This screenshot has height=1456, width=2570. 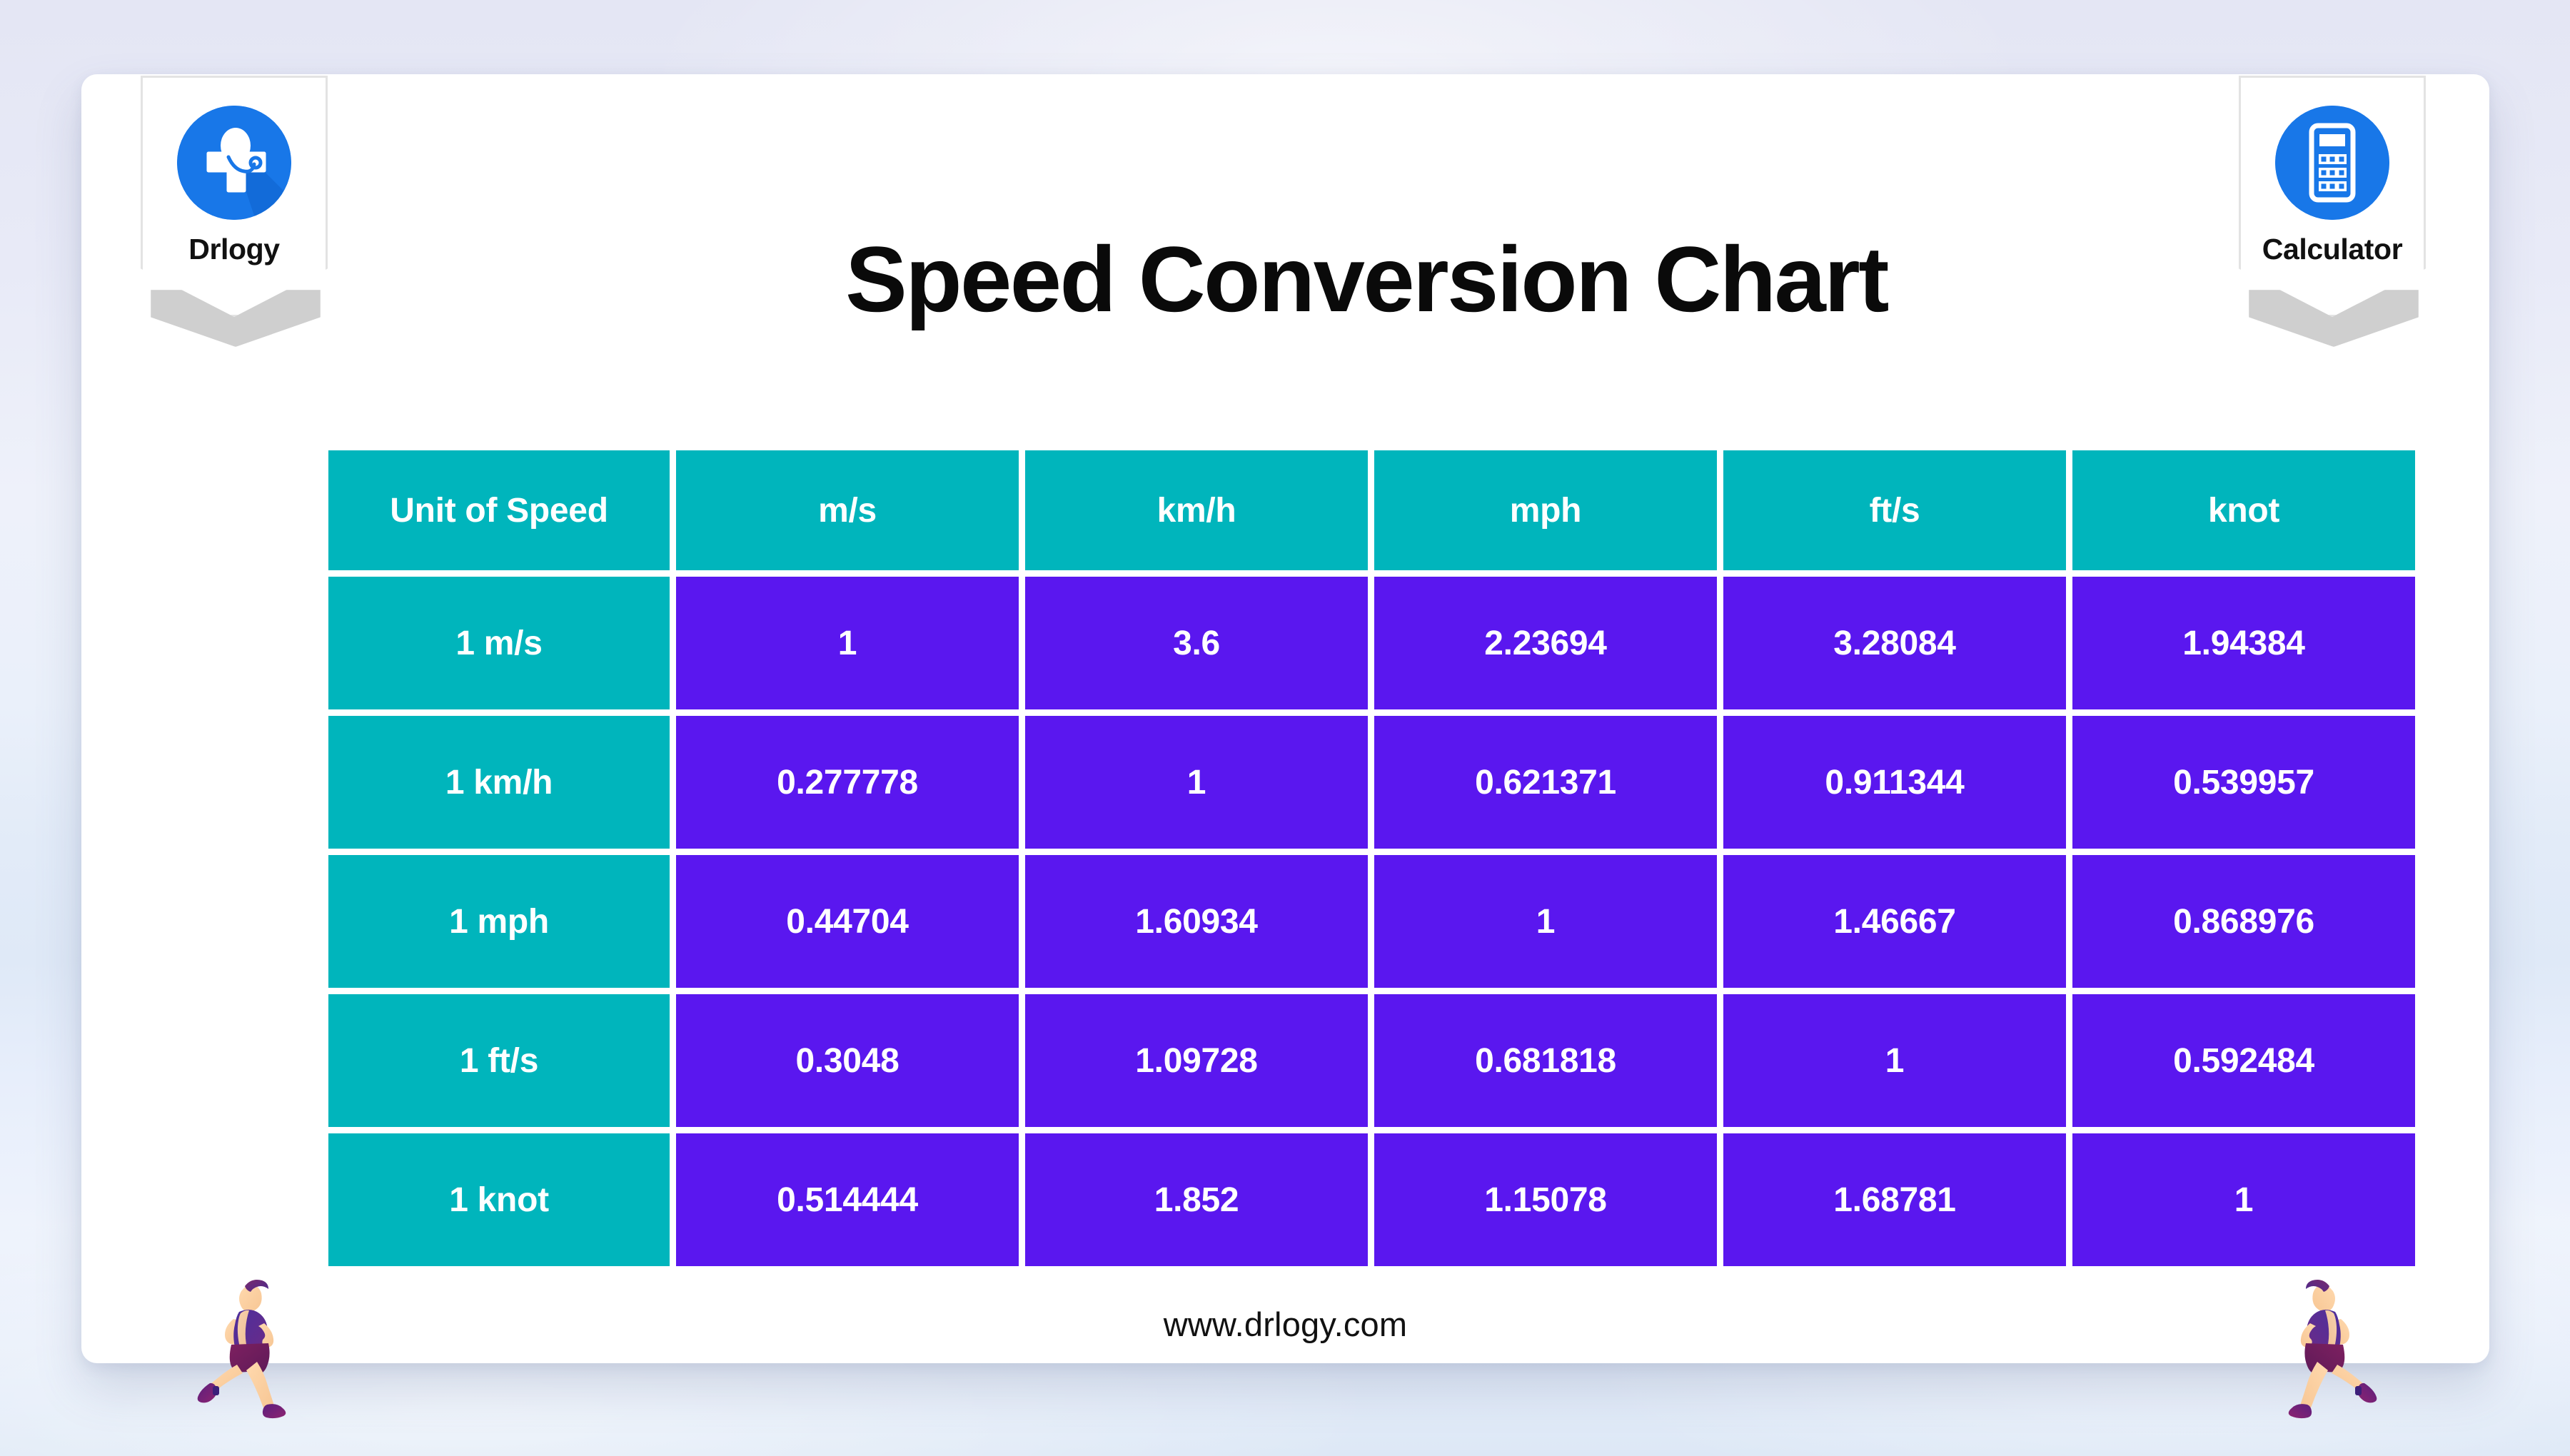 I want to click on table-cell: 1.15078, so click(x=1545, y=1199).